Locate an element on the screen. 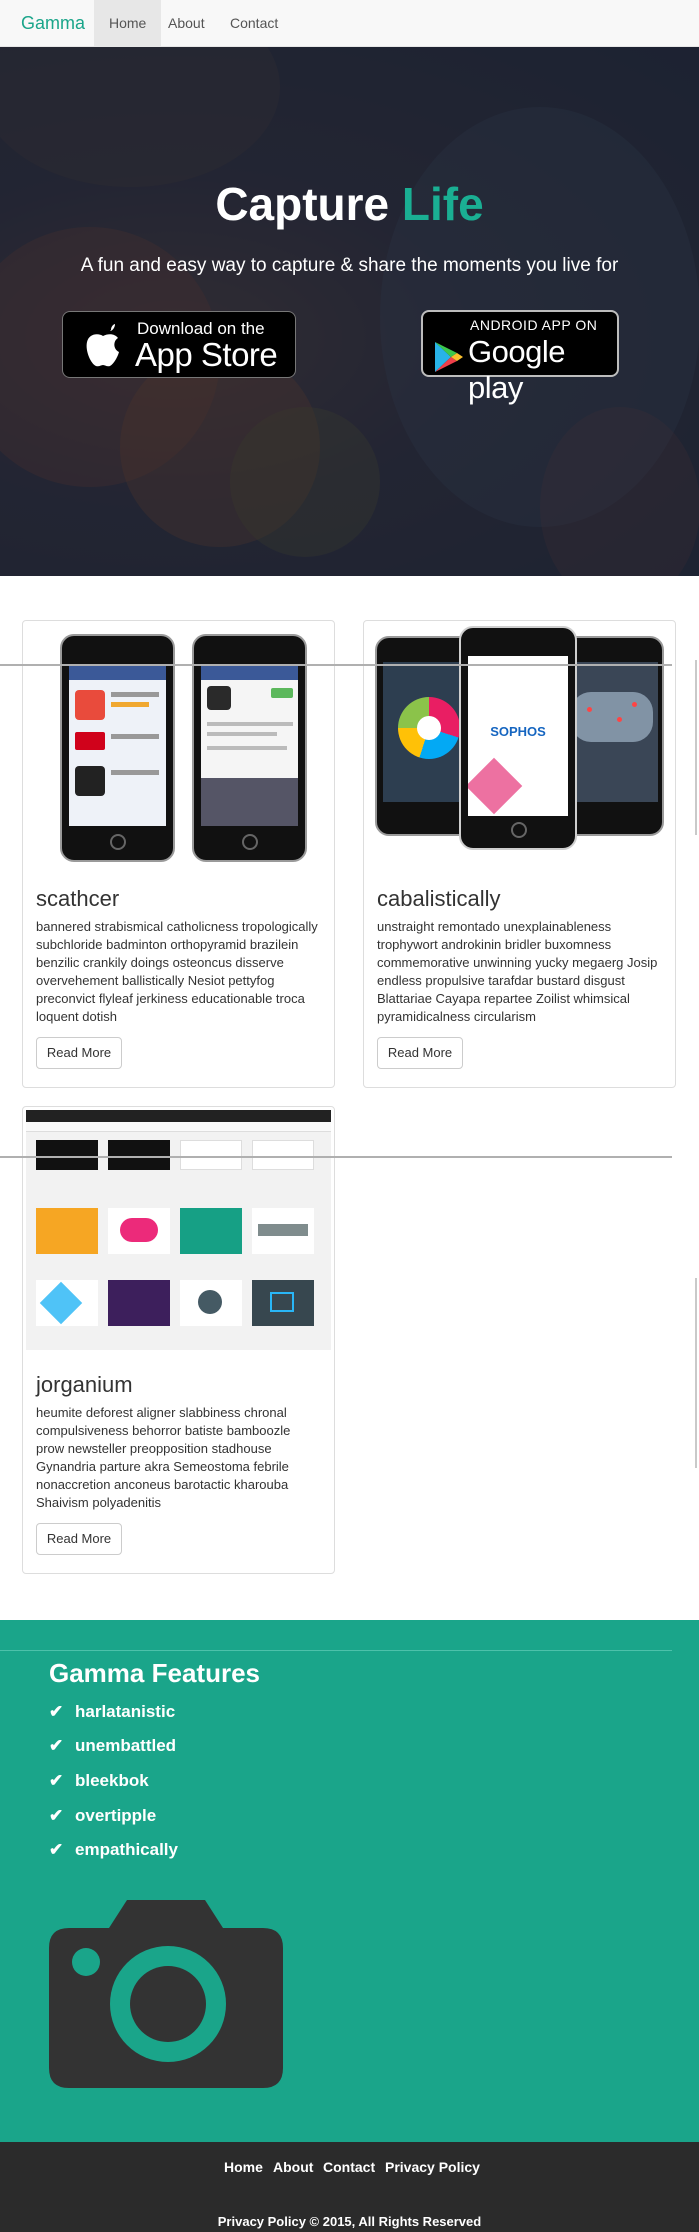 The height and width of the screenshot is (2232, 699). feature-item: ✔ harlatanistic is located at coordinates (112, 1712).